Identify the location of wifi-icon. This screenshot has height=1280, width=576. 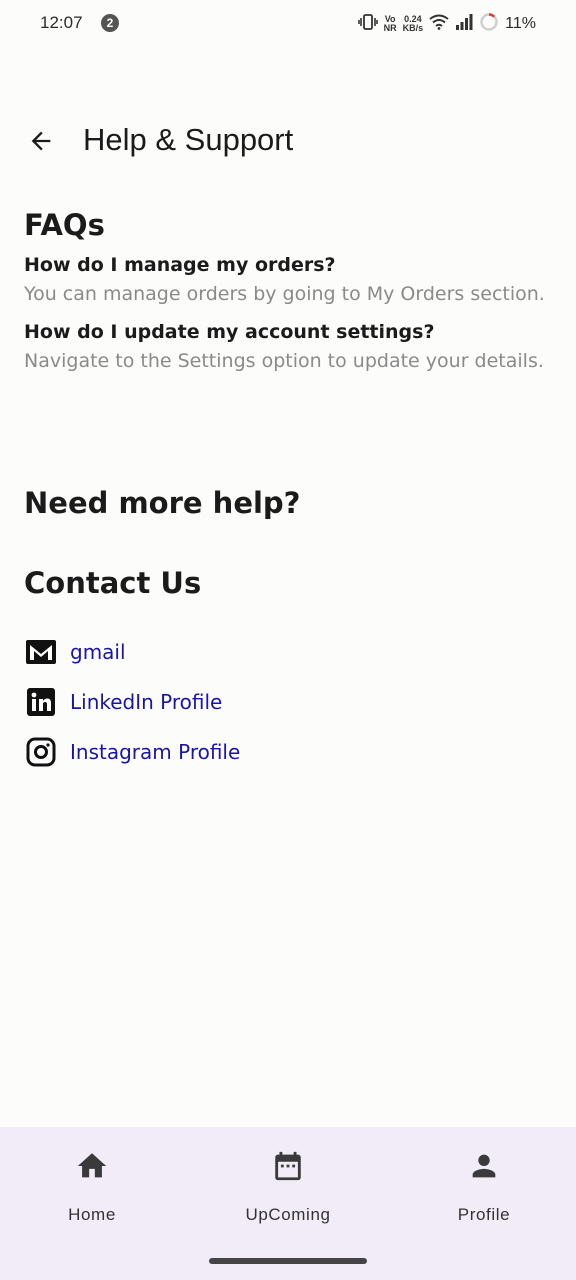
(439, 24).